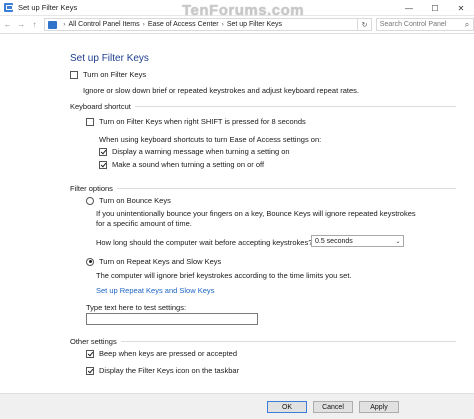 This screenshot has height=419, width=474. Describe the element at coordinates (461, 8) in the screenshot. I see `close-button: ✕` at that location.